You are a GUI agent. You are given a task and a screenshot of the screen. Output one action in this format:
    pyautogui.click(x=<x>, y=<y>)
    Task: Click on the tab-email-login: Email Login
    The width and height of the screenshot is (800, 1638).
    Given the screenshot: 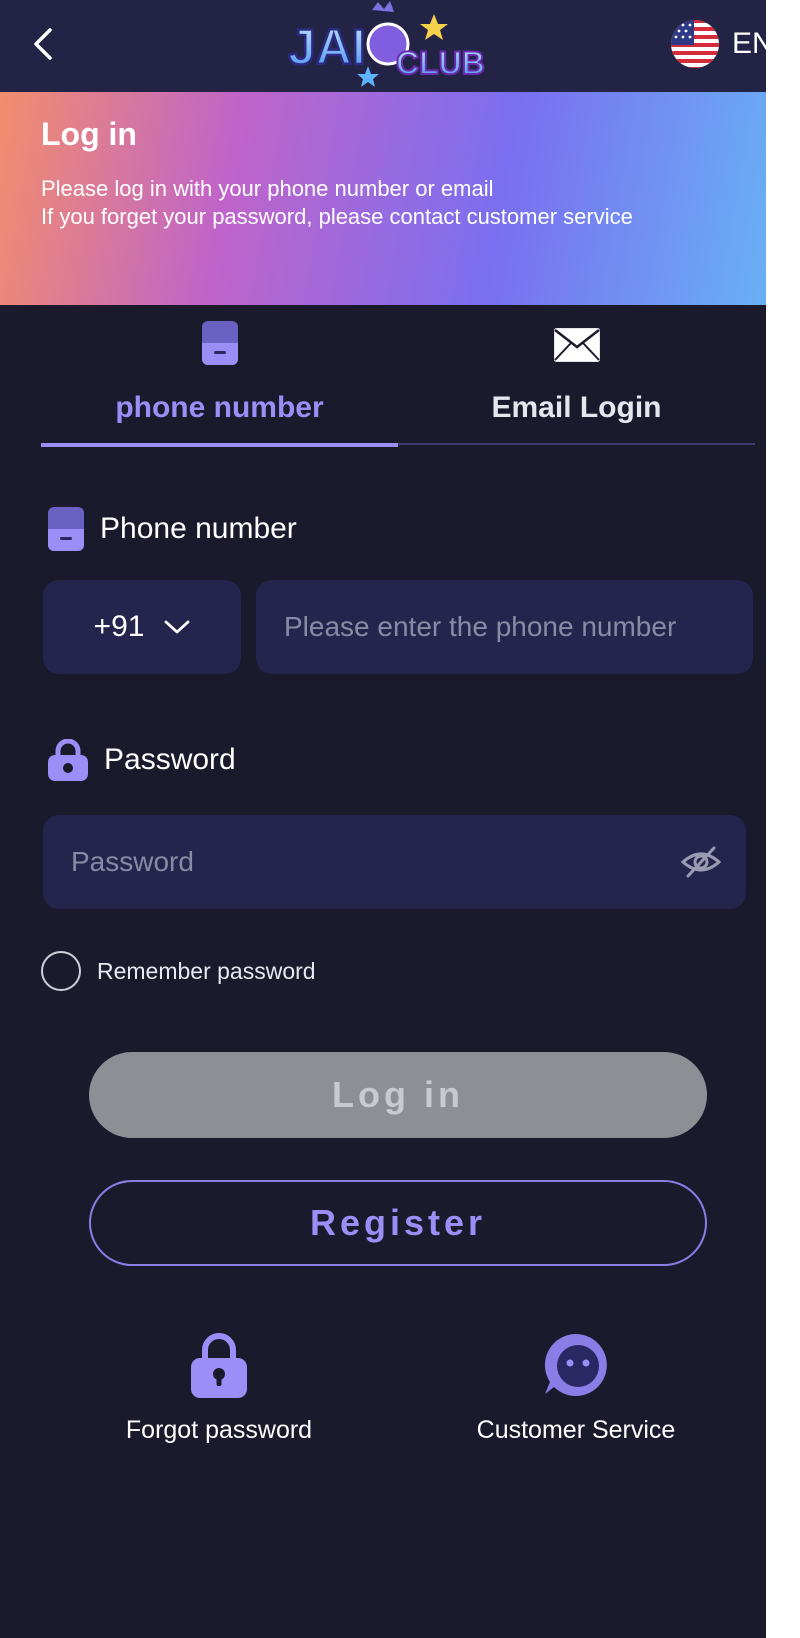 What is the action you would take?
    pyautogui.click(x=576, y=375)
    